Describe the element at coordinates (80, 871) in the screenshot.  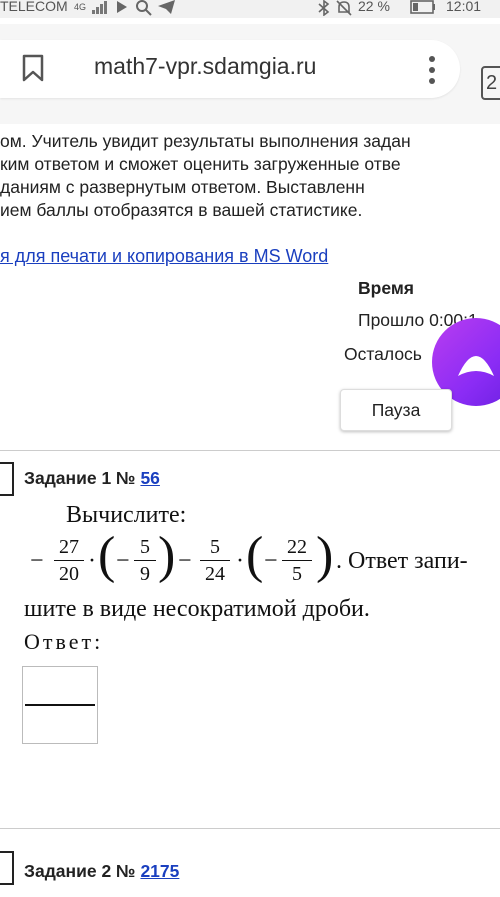
I see `task2-title-label: Задание 2 №` at that location.